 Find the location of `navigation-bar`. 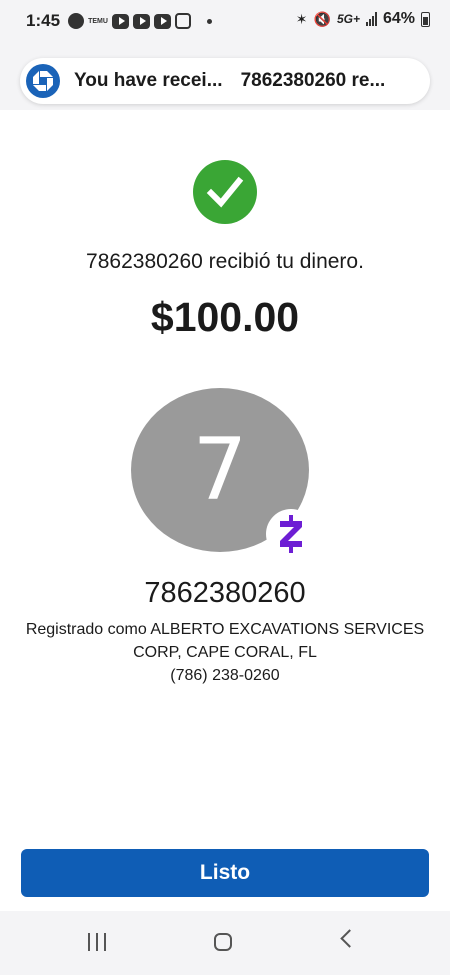

navigation-bar is located at coordinates (225, 943).